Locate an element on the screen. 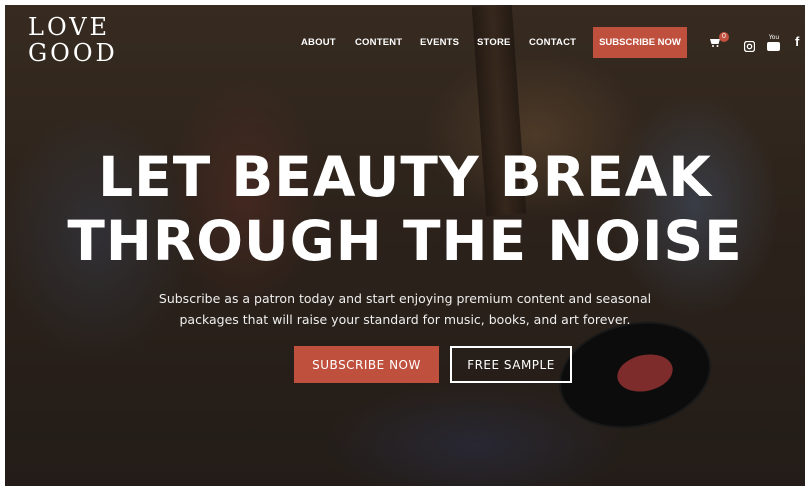  nav-item-store: STORE is located at coordinates (494, 42).